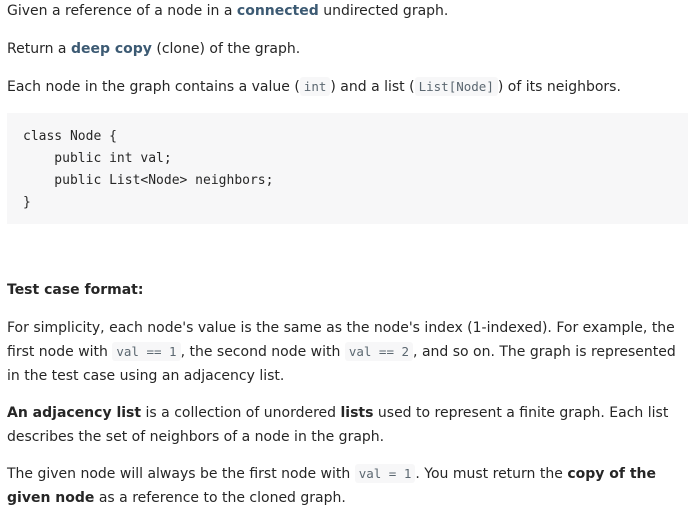  What do you see at coordinates (111, 49) in the screenshot?
I see `deep-copy-bold: deep copy` at bounding box center [111, 49].